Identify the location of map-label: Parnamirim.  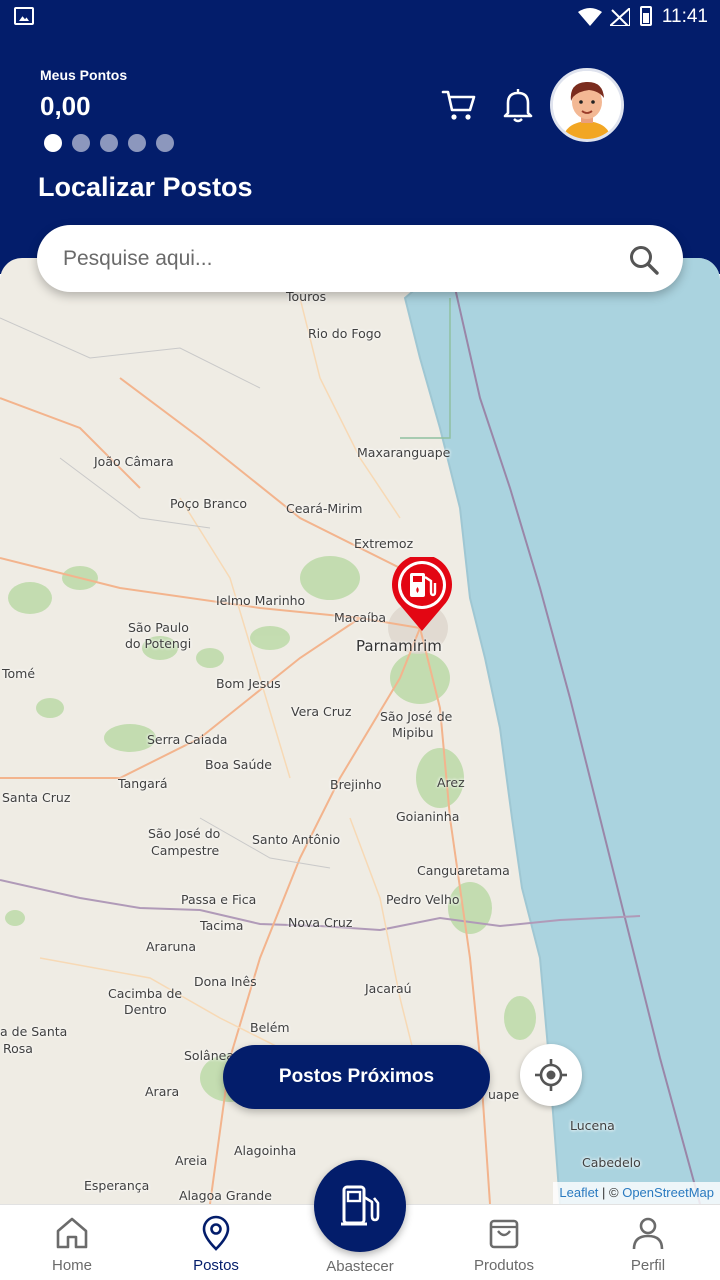
(399, 646).